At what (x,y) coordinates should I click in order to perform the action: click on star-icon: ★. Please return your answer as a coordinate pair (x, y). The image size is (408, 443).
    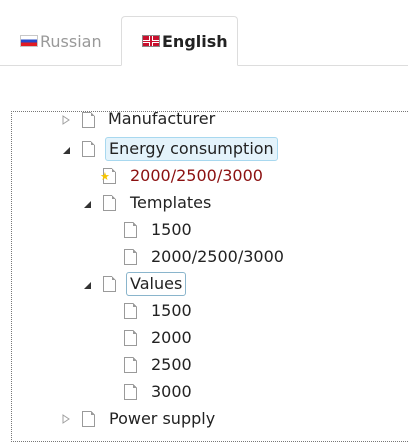
    Looking at the image, I should click on (105, 176).